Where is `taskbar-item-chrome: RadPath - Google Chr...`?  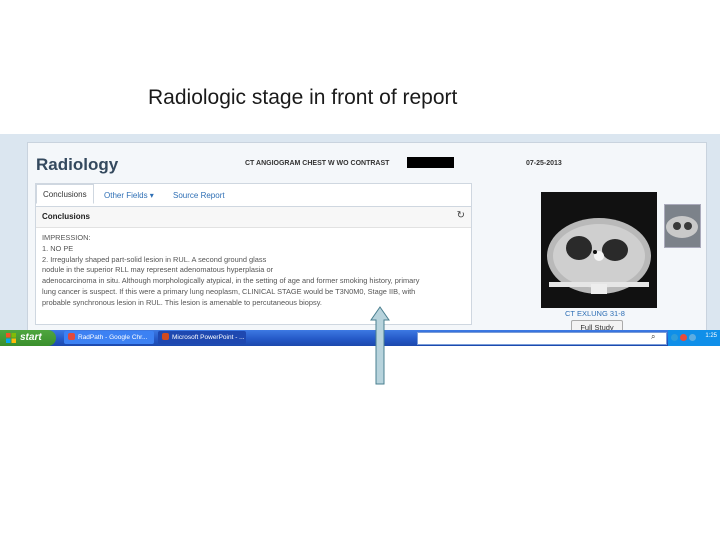 taskbar-item-chrome: RadPath - Google Chr... is located at coordinates (109, 337).